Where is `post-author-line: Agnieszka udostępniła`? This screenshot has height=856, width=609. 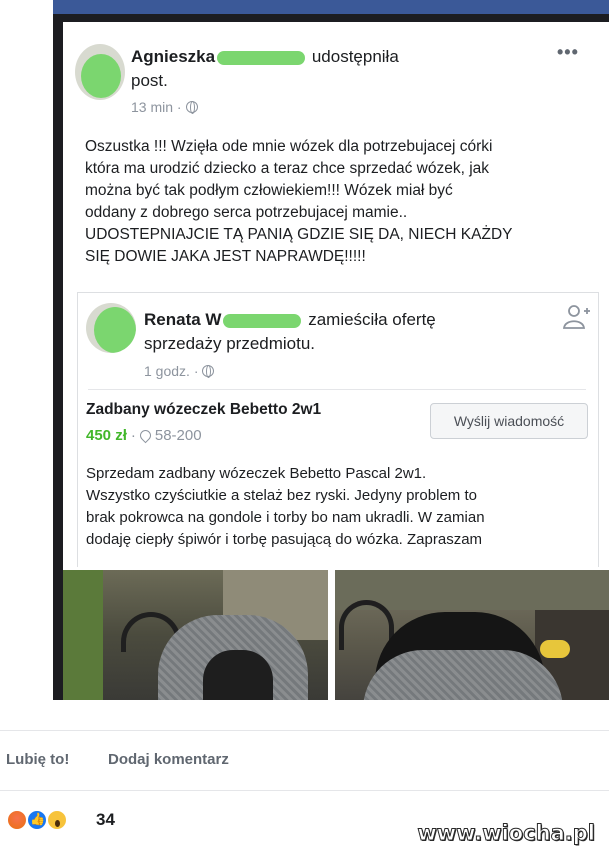
post-author-line: Agnieszka udostępniła is located at coordinates (265, 57).